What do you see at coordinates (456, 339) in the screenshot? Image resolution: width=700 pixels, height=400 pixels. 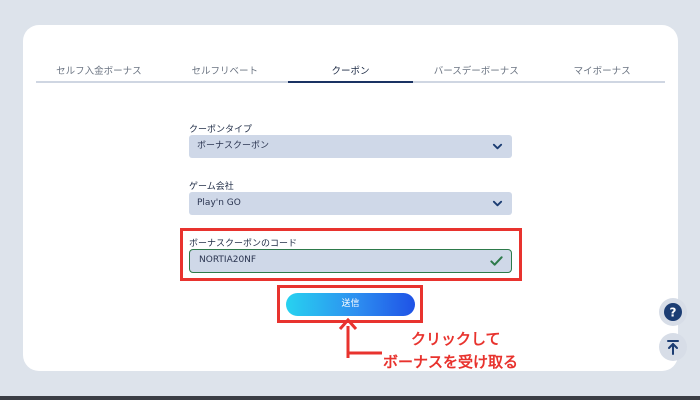 I see `annotation-text-line1: クリックして` at bounding box center [456, 339].